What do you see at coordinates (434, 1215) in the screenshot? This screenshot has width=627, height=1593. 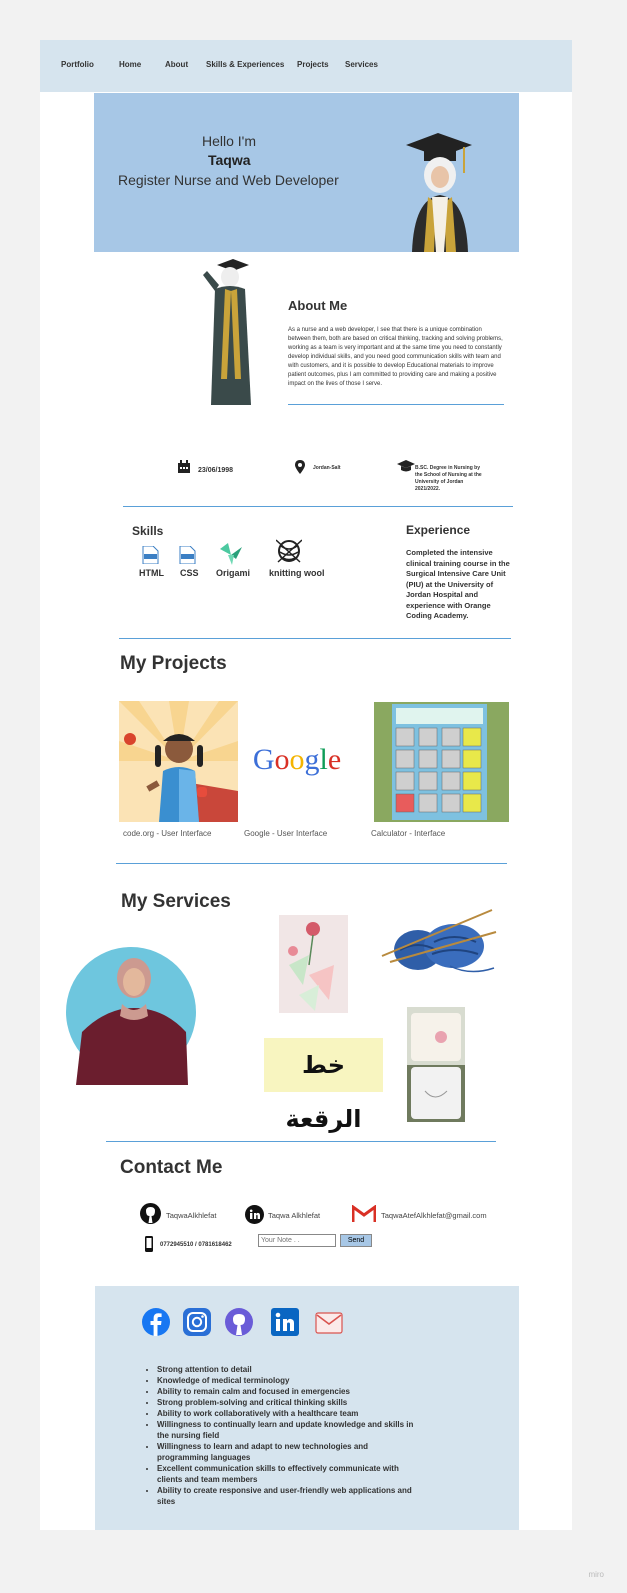 I see `email-address: TaqwaAtefAlkhlefat@gmail.com` at bounding box center [434, 1215].